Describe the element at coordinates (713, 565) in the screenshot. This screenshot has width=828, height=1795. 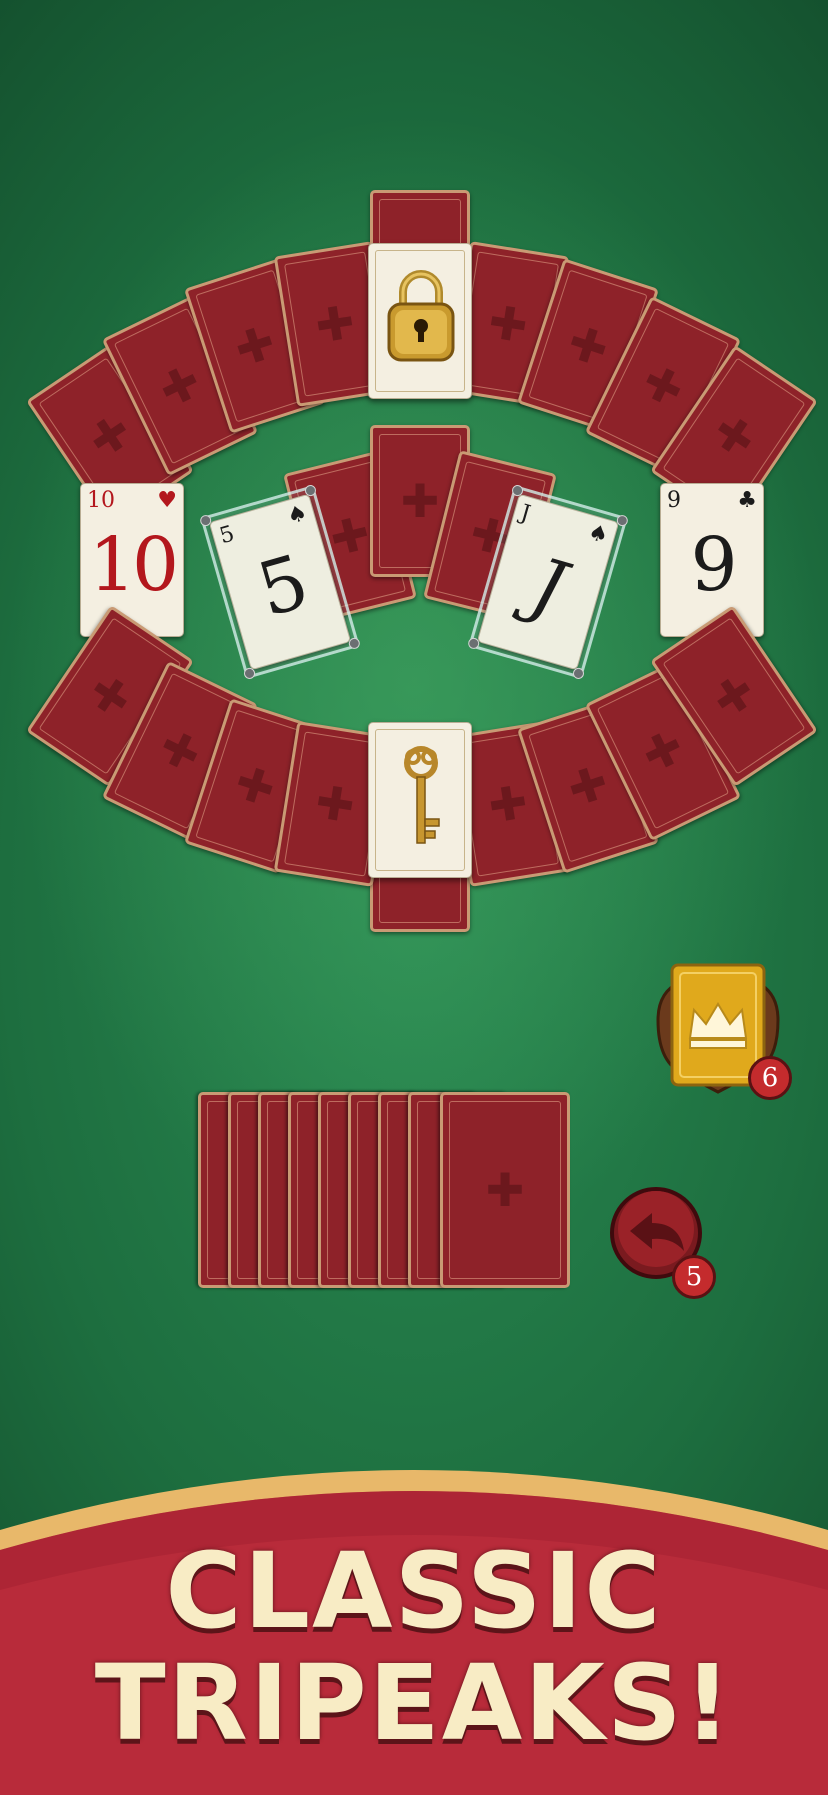
I see `card-rank: 9` at that location.